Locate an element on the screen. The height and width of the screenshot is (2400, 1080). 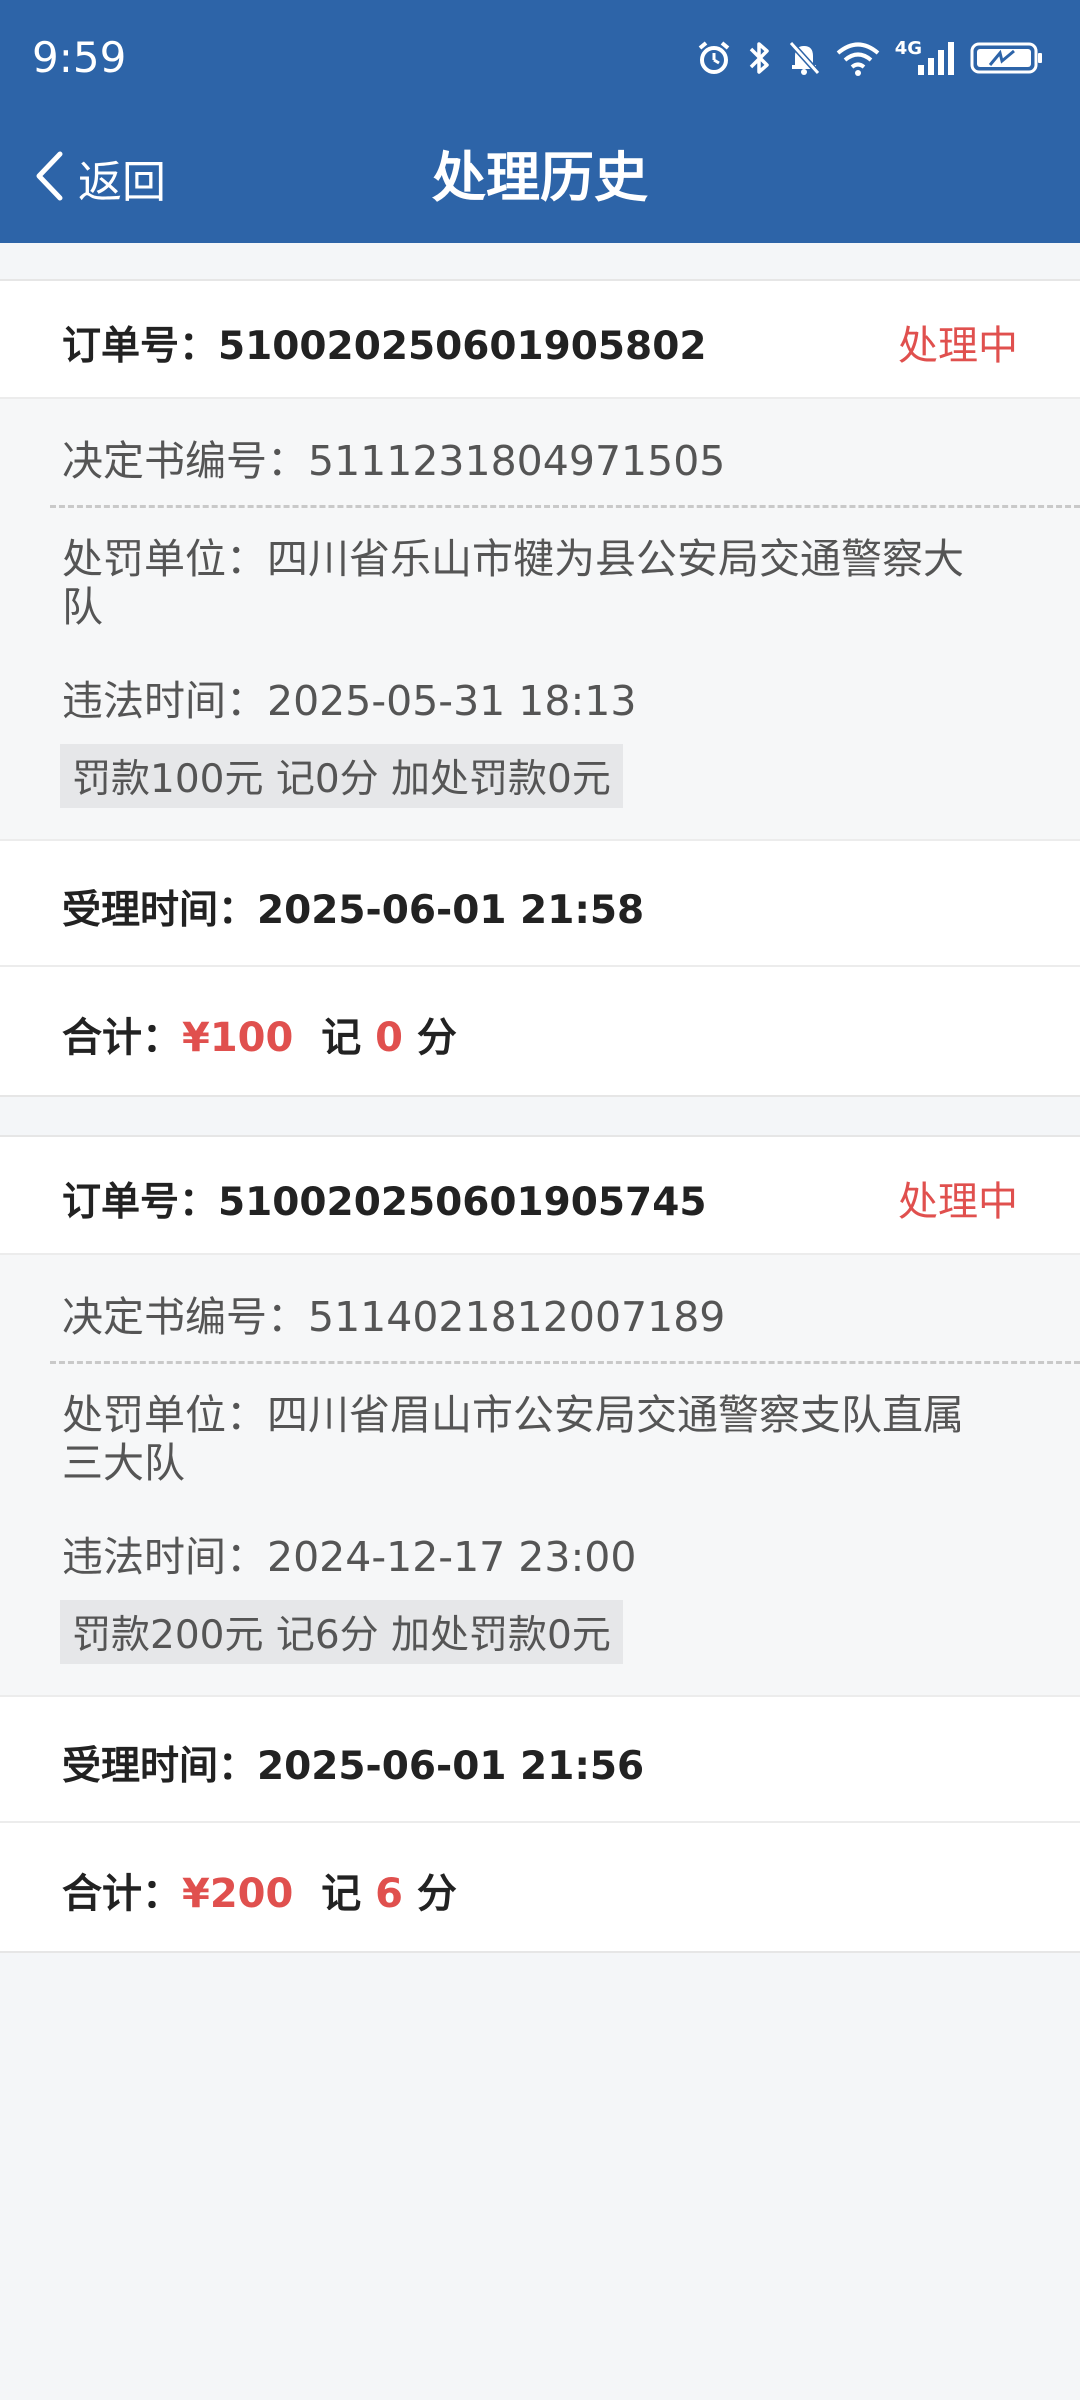
page-title: 处理历史 is located at coordinates (540, 177).